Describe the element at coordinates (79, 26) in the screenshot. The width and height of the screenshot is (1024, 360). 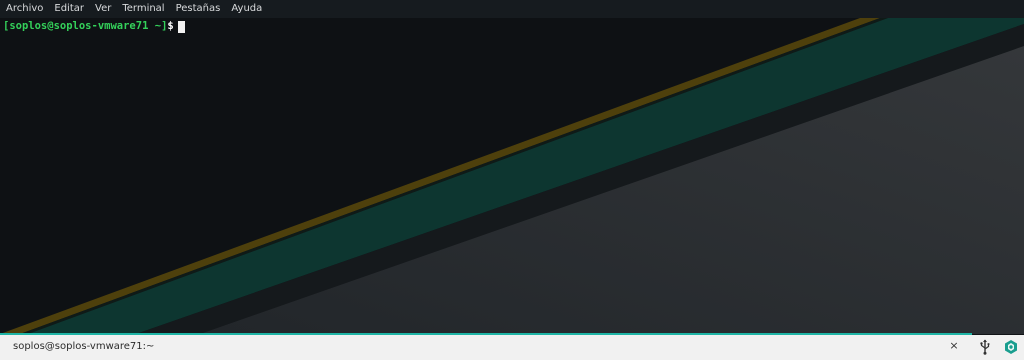
I see `prompt-user-host: soplos@soplos-vmware71` at that location.